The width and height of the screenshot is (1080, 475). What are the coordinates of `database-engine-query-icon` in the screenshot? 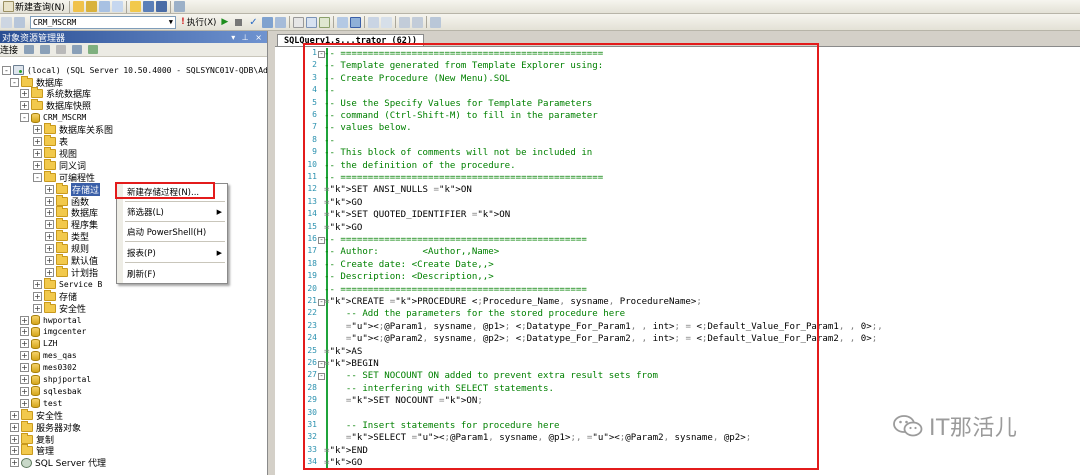 It's located at (78, 6).